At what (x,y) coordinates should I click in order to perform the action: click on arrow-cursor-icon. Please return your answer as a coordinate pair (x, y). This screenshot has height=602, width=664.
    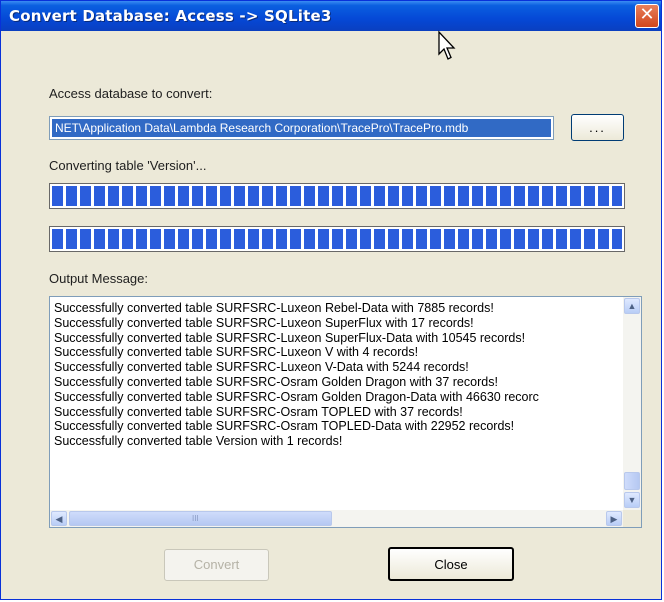
    Looking at the image, I should click on (447, 45).